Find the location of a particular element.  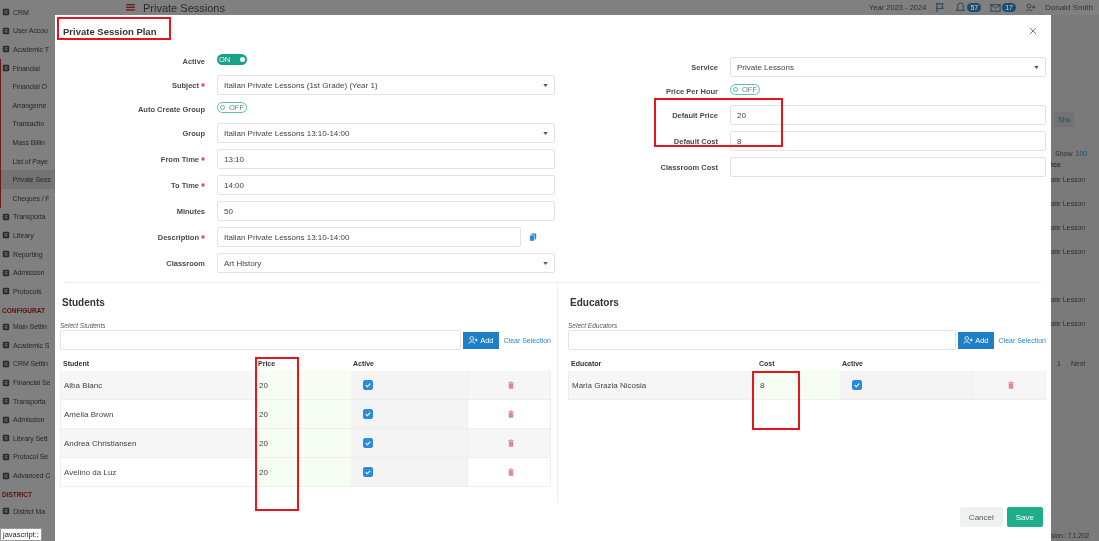

highlight-frame is located at coordinates (776, 400).